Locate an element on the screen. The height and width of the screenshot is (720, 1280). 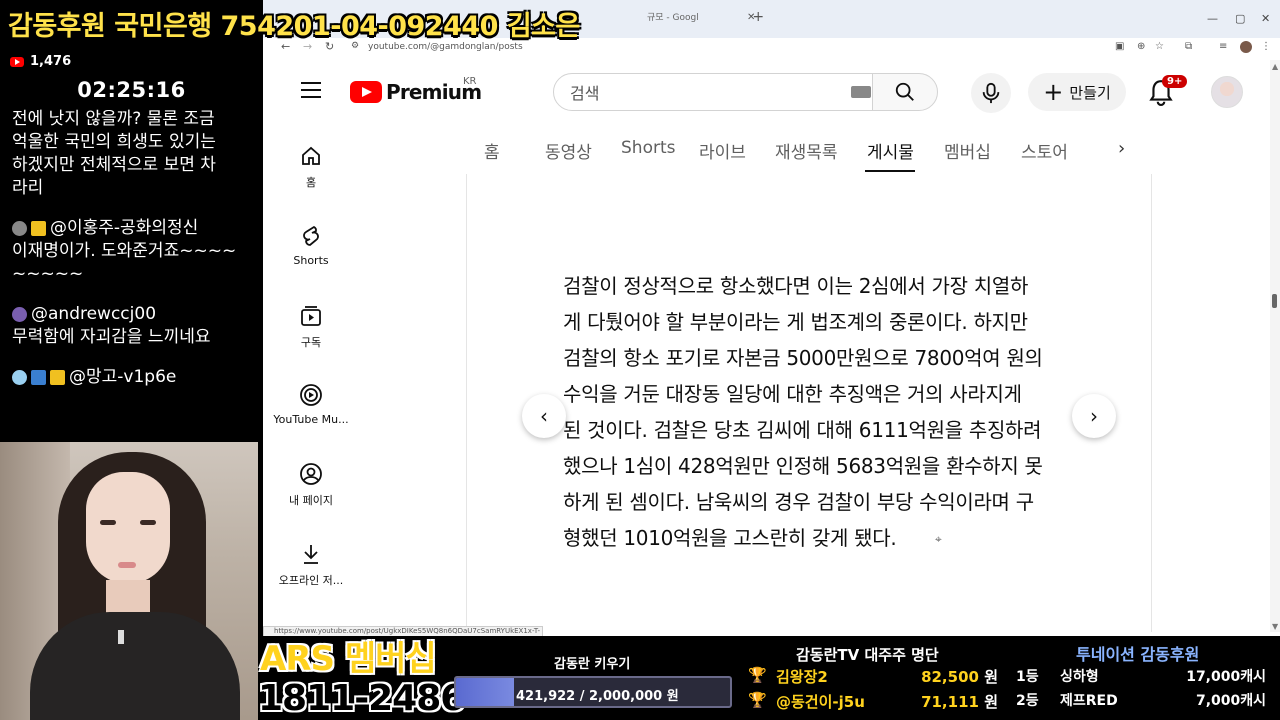
post-line: 수익을 거둔 대장동 일당에 대한 추징액은 거의 사라지게 is located at coordinates (792, 394).